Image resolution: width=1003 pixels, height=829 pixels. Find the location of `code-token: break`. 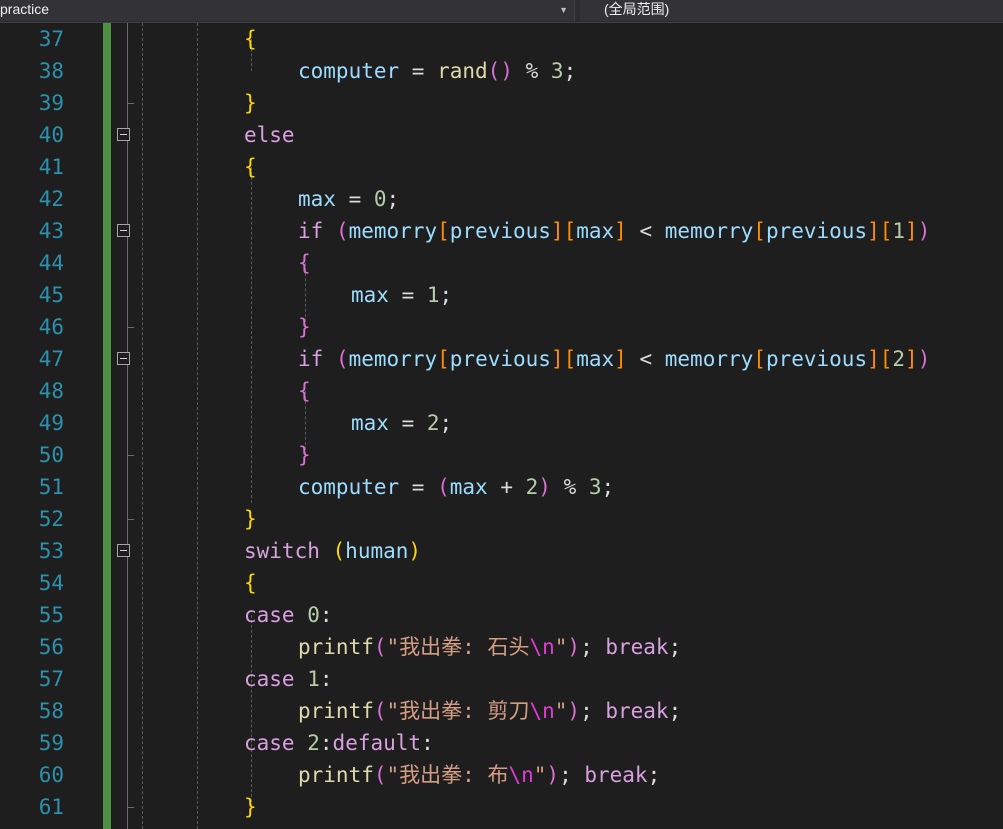

code-token: break is located at coordinates (637, 711).